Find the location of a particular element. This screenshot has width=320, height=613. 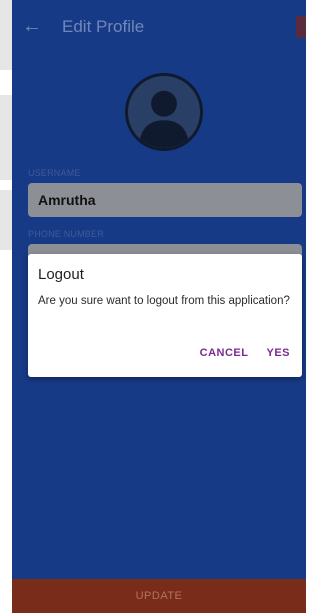

username-field: Amrutha is located at coordinates (165, 200).